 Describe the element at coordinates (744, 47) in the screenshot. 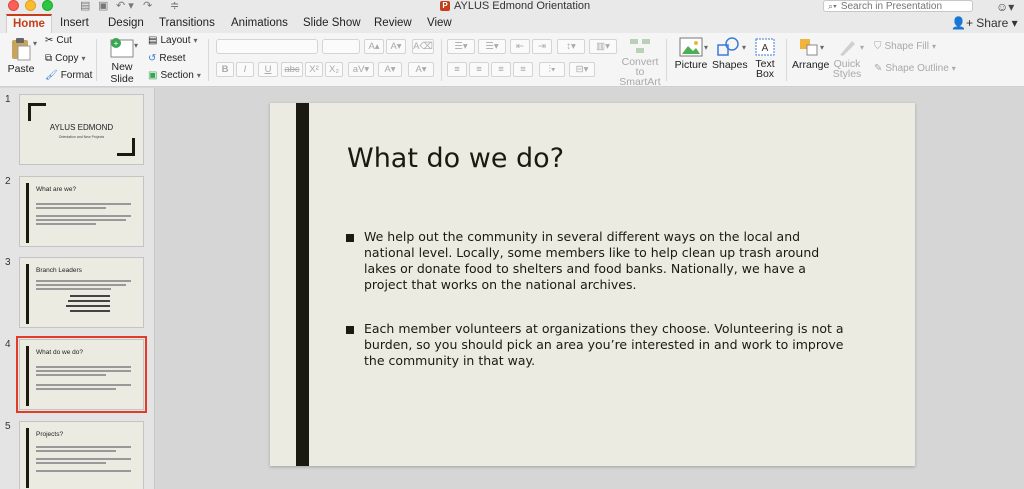

I see `shapes-dropdown-icon: ▾` at that location.